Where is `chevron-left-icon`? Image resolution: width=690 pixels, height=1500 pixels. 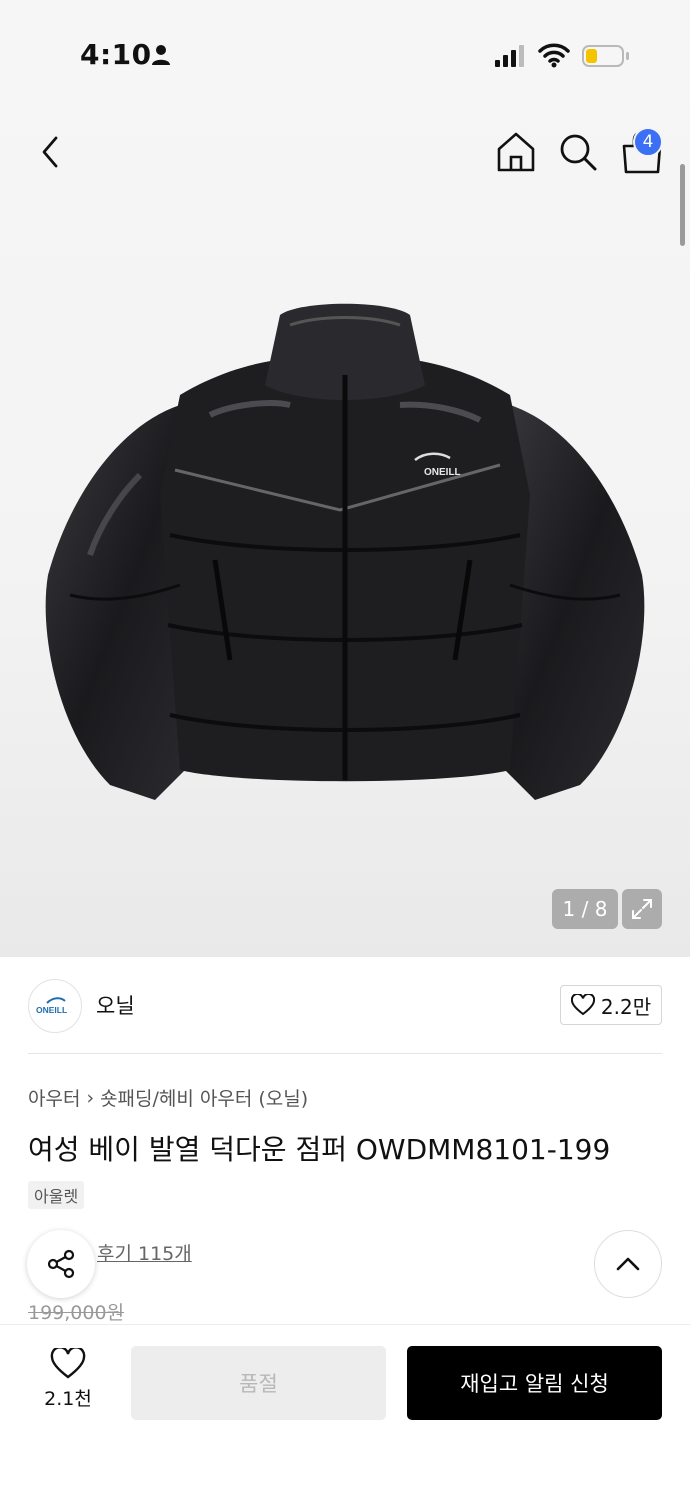
chevron-left-icon is located at coordinates (50, 152).